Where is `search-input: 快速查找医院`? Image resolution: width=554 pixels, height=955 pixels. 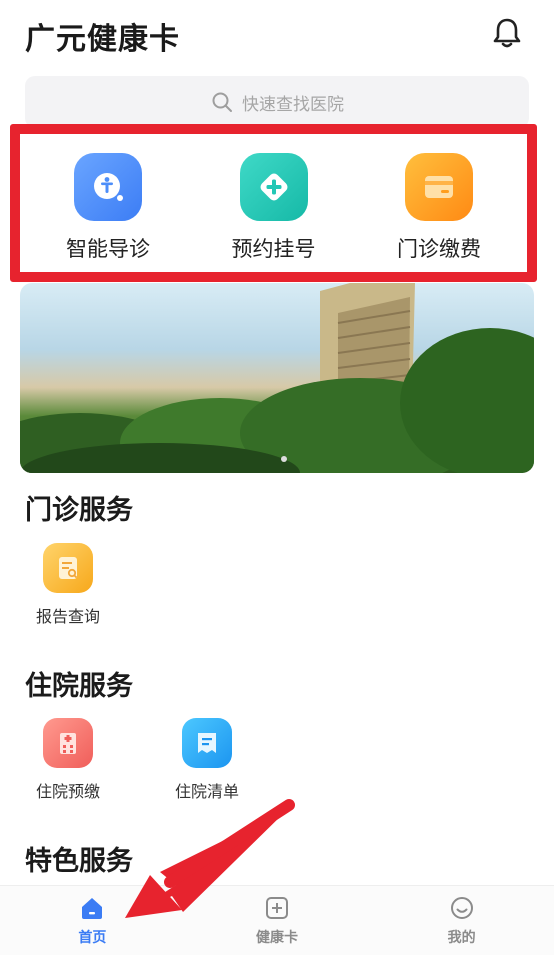
search-input: 快速查找医院 is located at coordinates (277, 102).